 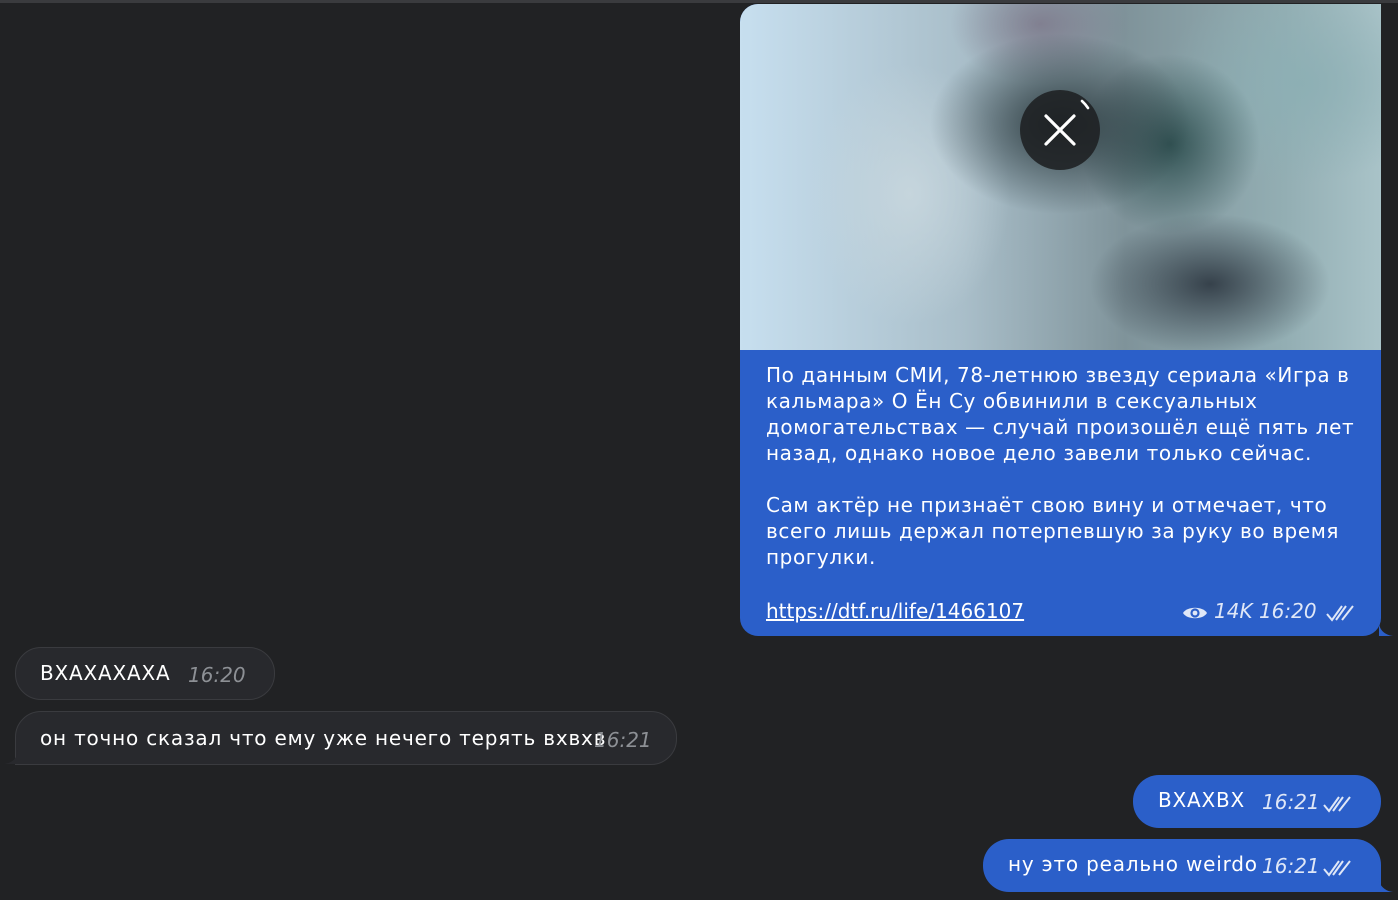 I want to click on top-divider, so click(x=699, y=1).